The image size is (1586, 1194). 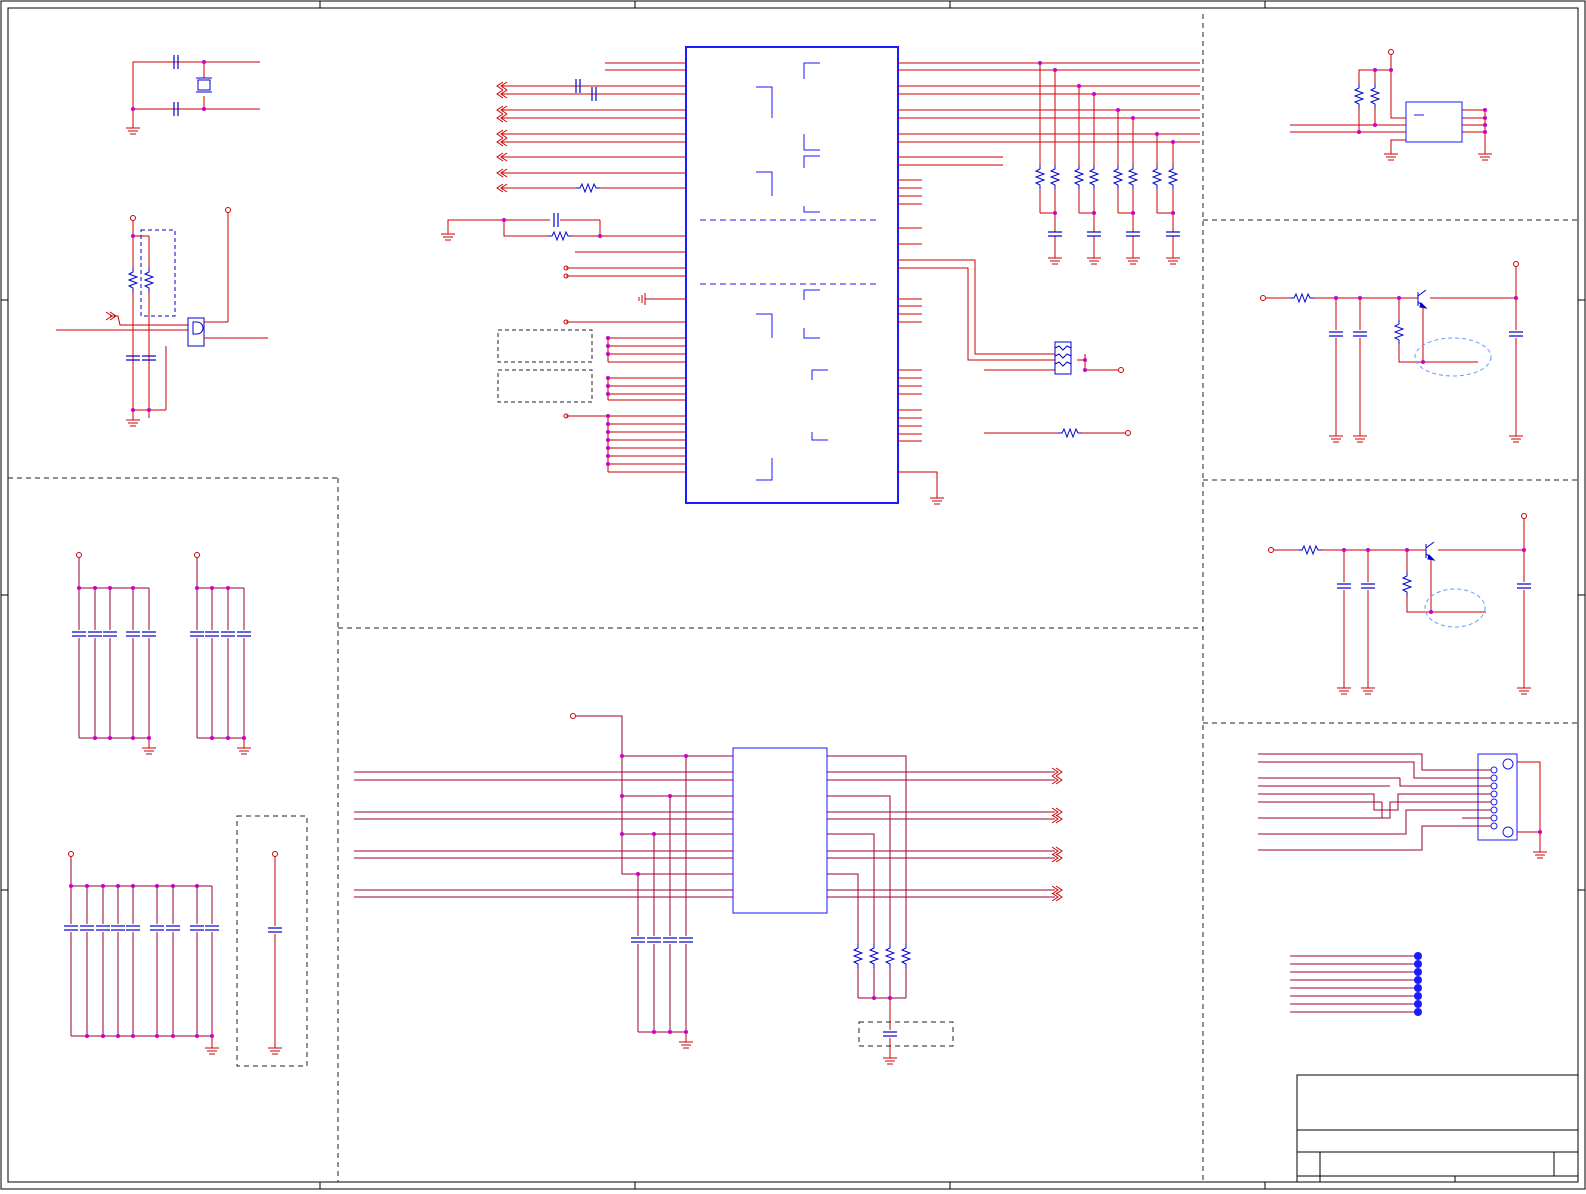 I want to click on eeprom-components, so click(x=1423, y=114).